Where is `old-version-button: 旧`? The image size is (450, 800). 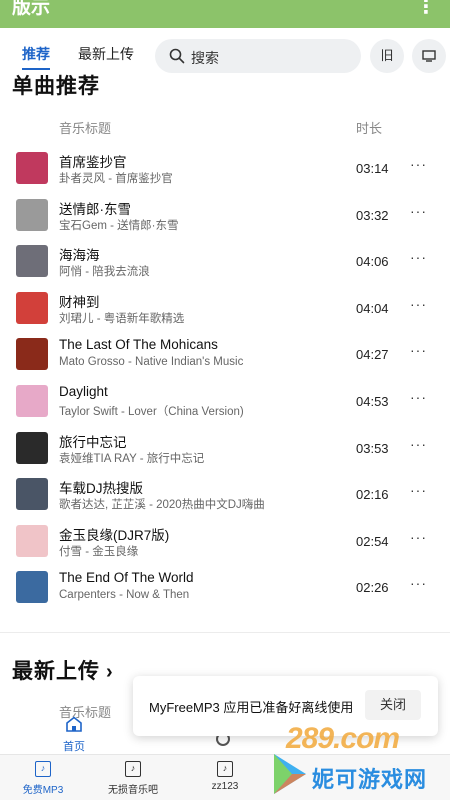
old-version-button: 旧 is located at coordinates (387, 56).